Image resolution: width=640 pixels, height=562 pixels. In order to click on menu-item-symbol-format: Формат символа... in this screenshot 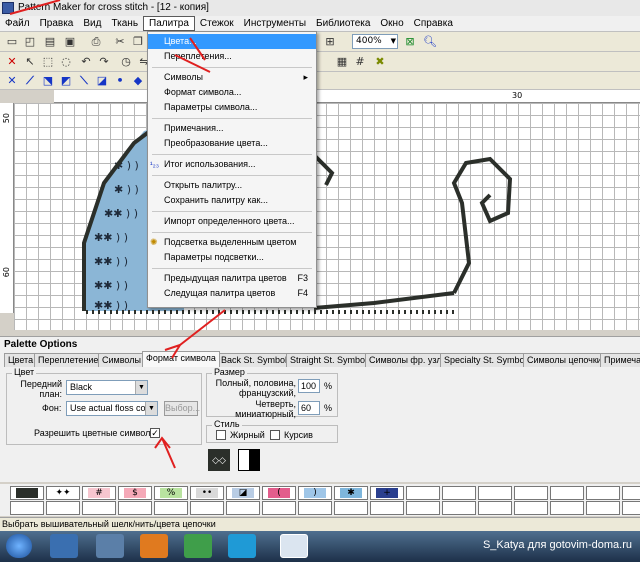, I will do `click(232, 92)`.